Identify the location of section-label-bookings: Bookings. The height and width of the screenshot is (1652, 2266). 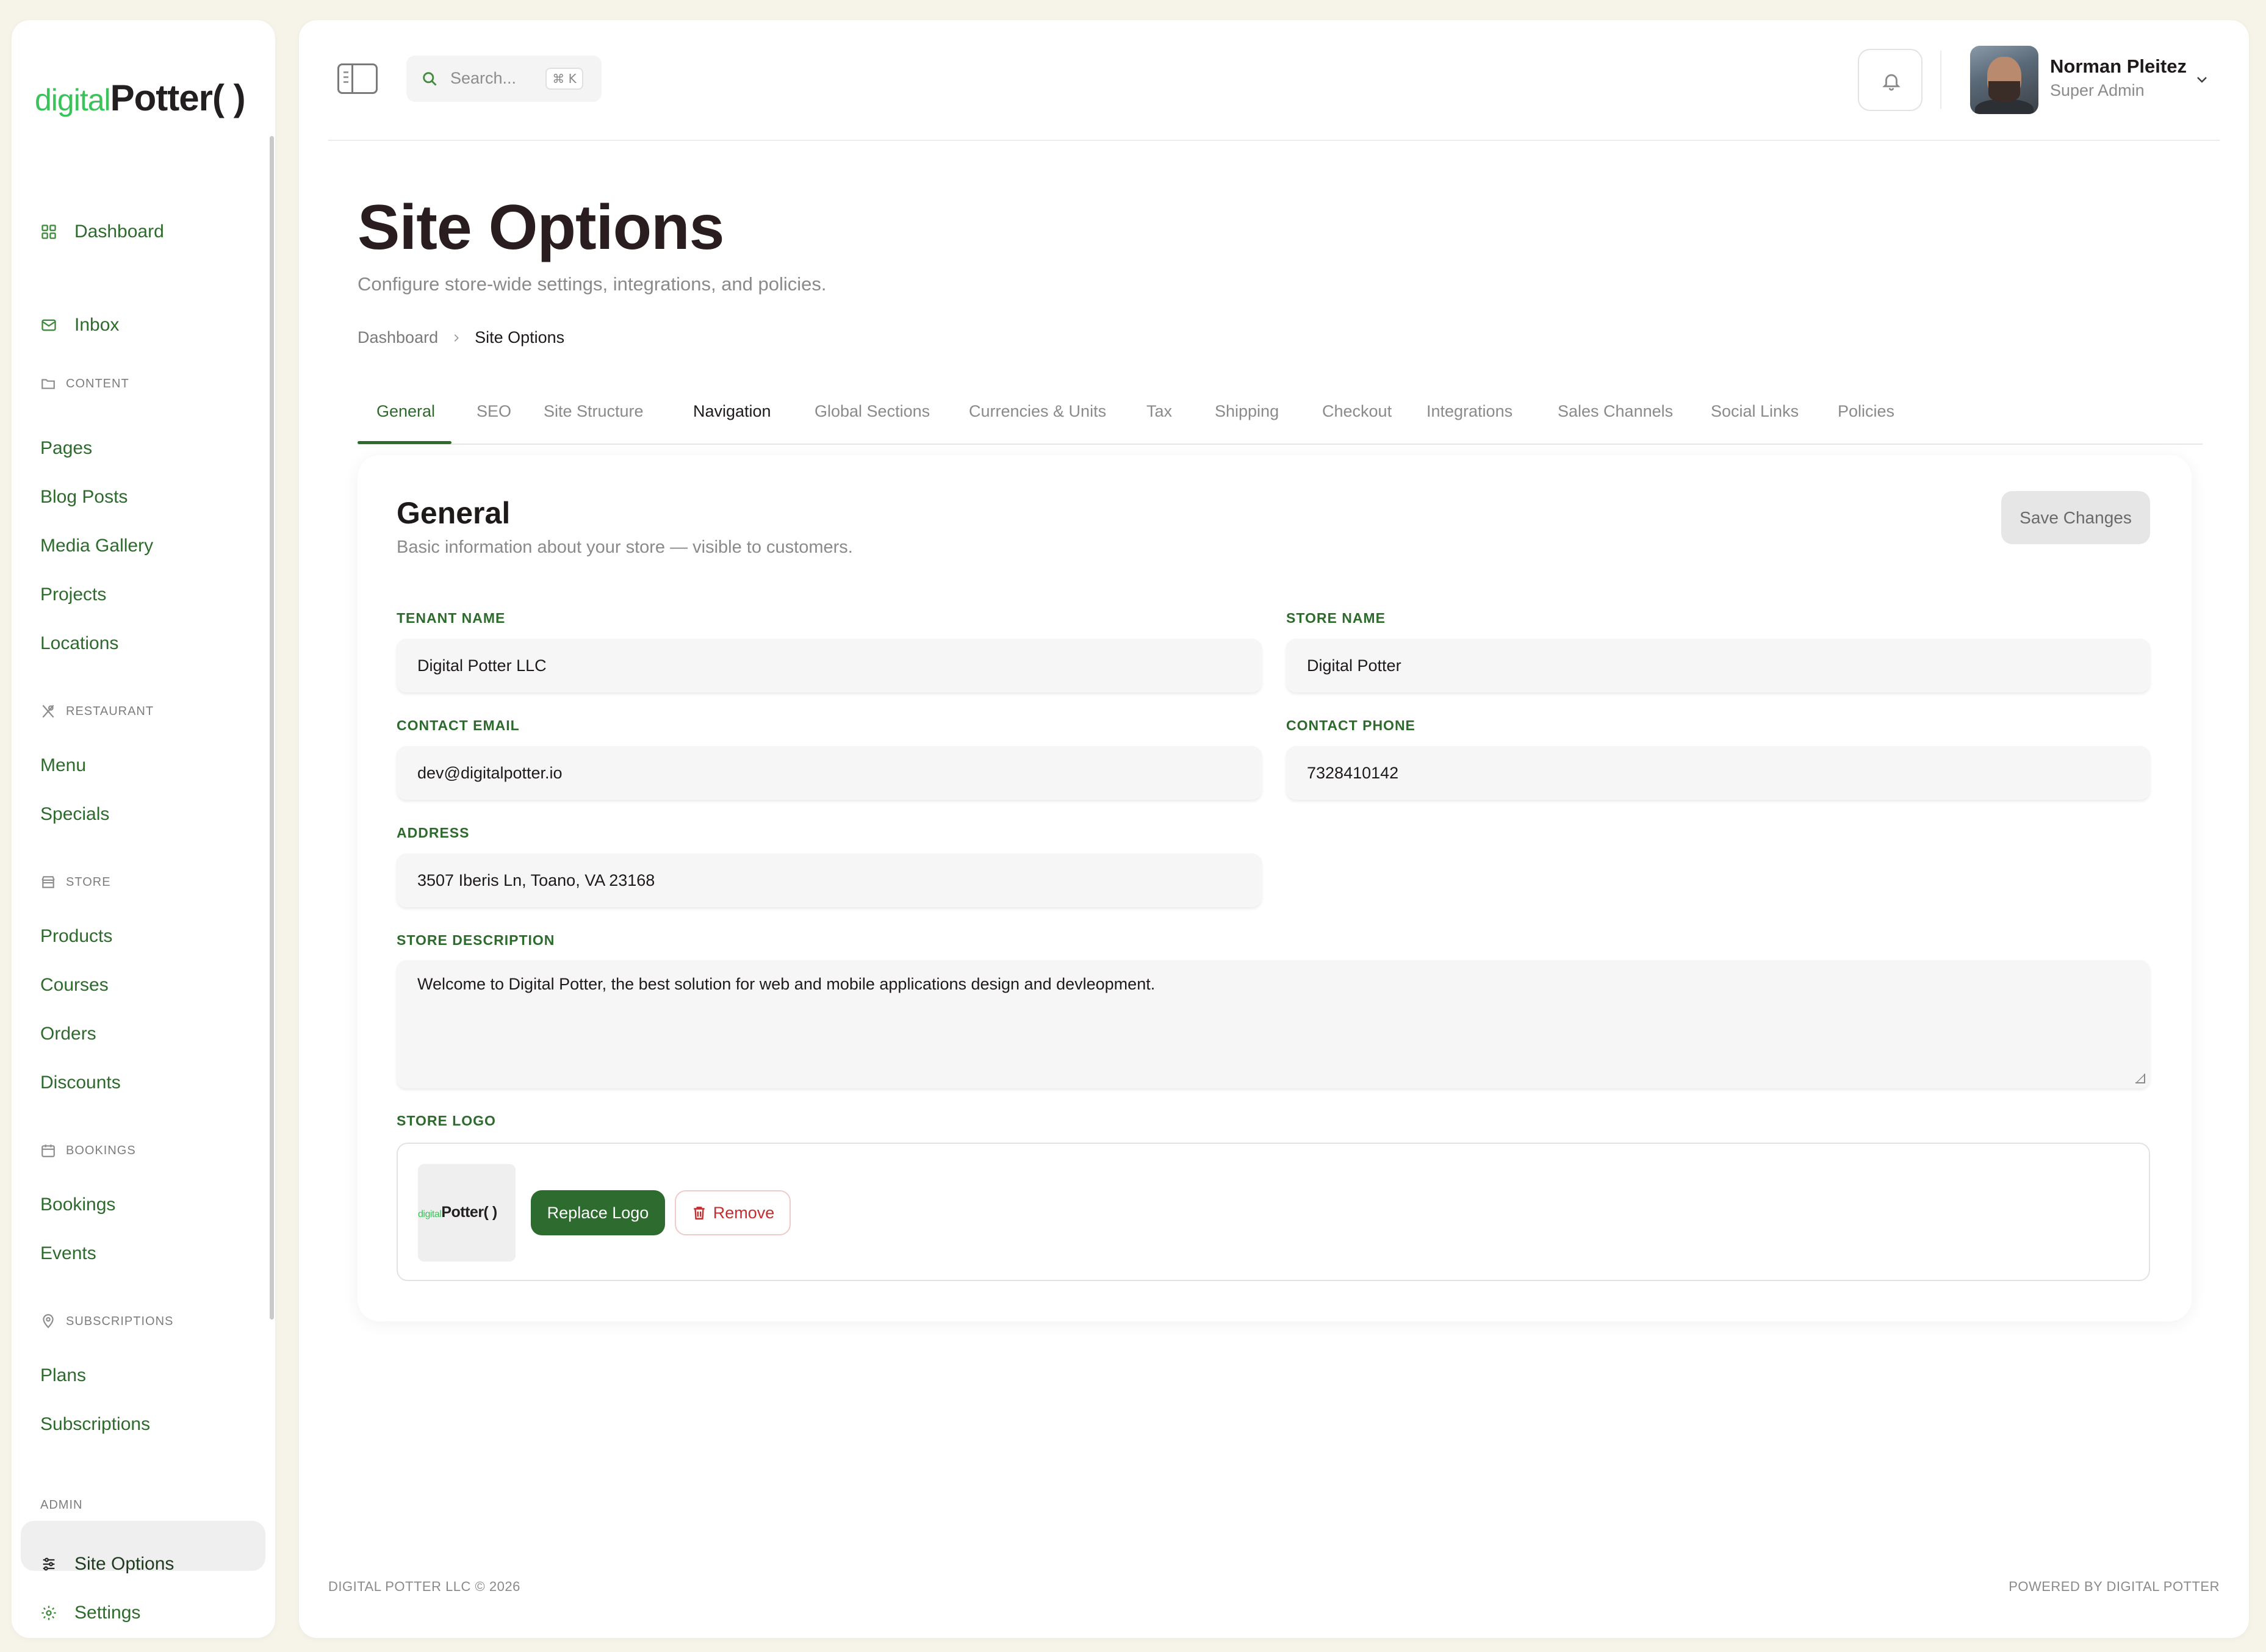
(88, 1150).